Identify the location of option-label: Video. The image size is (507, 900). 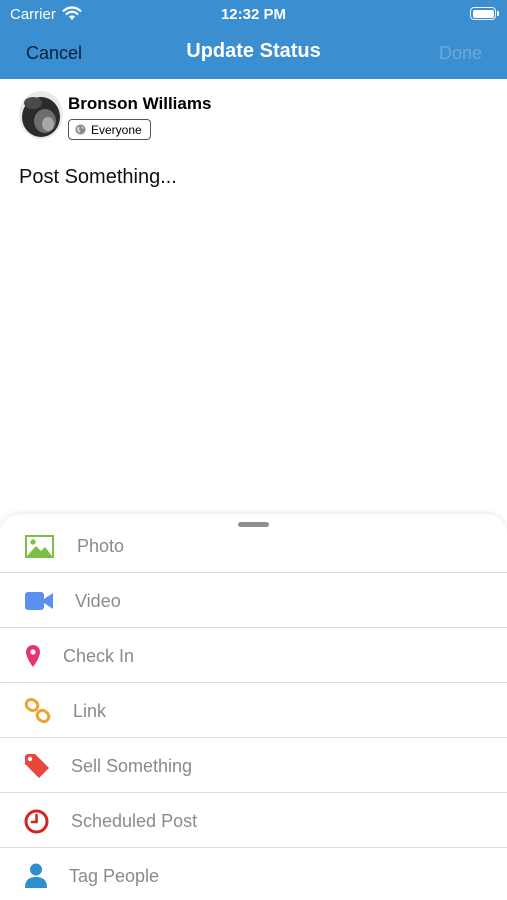
(98, 601).